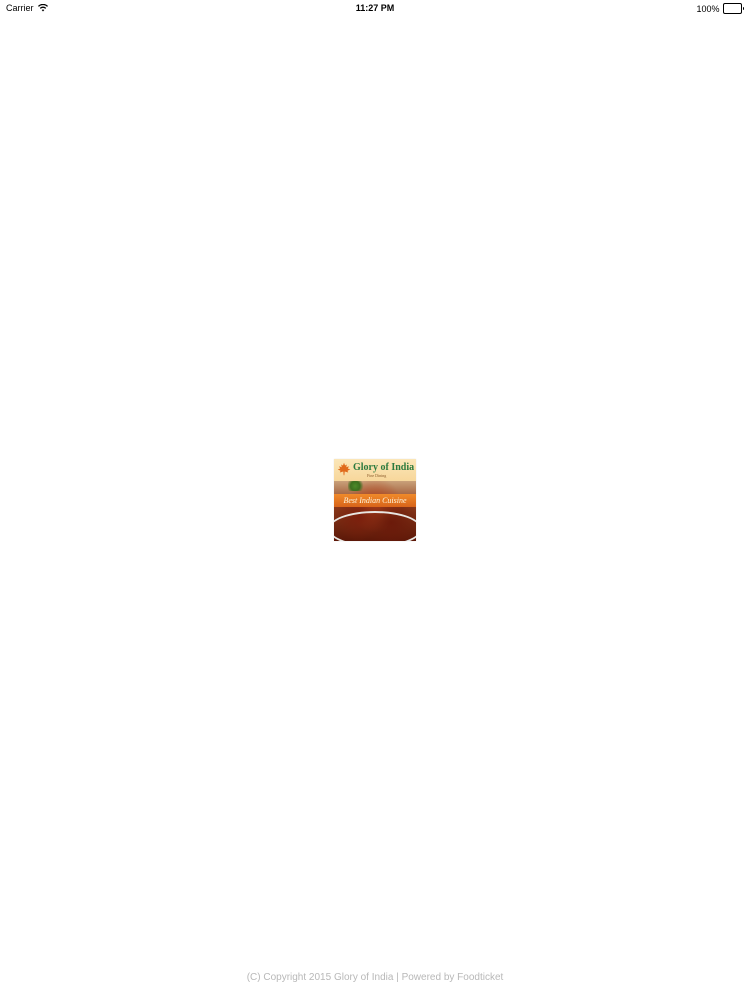 The width and height of the screenshot is (750, 1000). What do you see at coordinates (375, 526) in the screenshot?
I see `plate-rim` at bounding box center [375, 526].